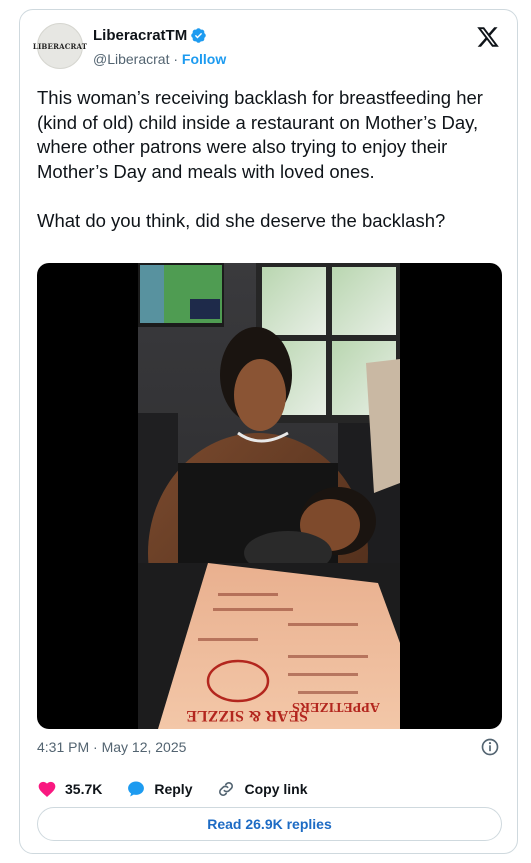  I want to click on avatar: LIBERACRAT, so click(60, 46).